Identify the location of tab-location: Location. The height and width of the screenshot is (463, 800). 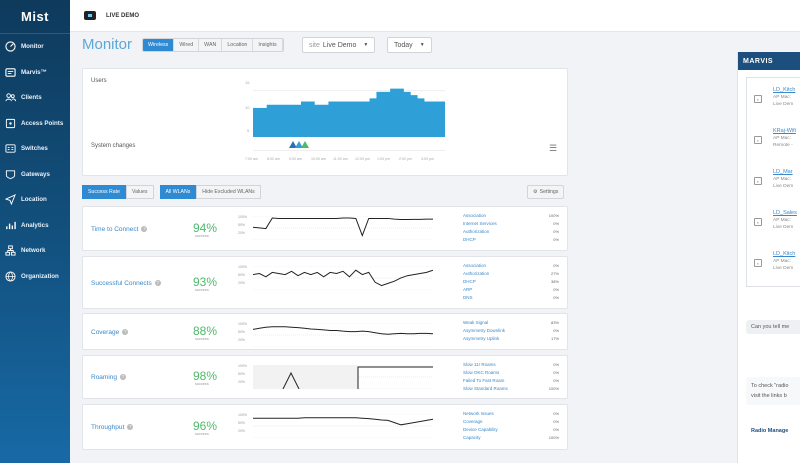
(238, 45).